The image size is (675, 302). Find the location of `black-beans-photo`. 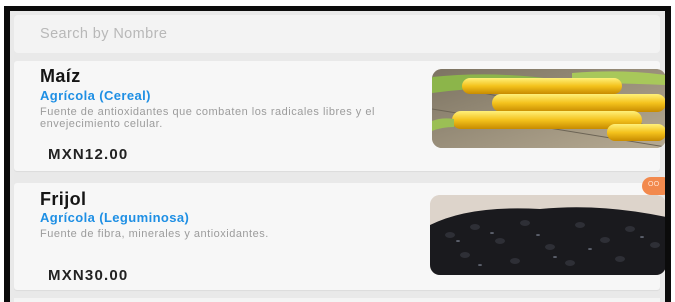

black-beans-photo is located at coordinates (547, 235).